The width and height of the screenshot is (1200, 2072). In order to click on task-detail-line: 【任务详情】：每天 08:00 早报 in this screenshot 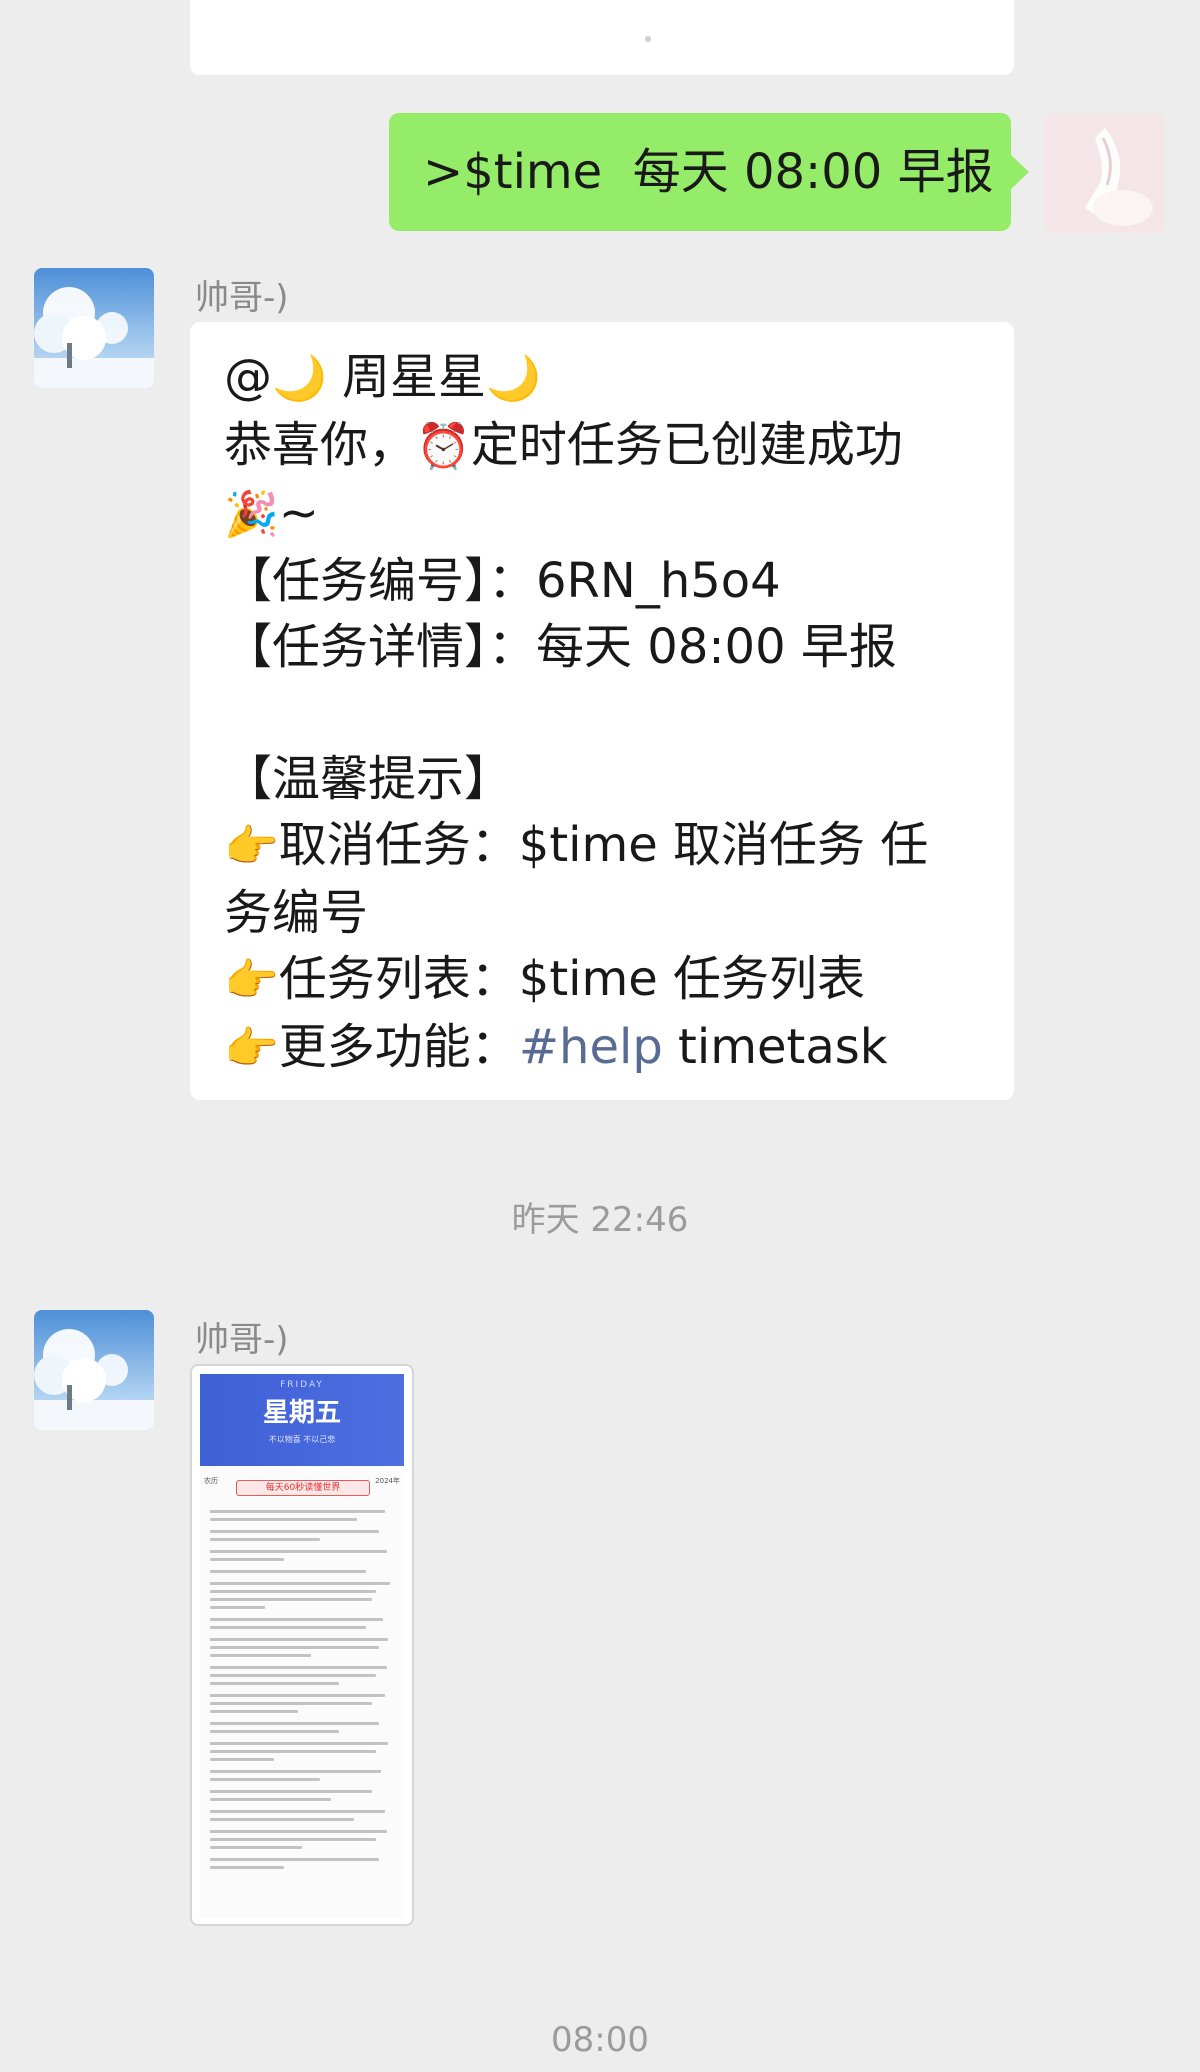, I will do `click(602, 647)`.